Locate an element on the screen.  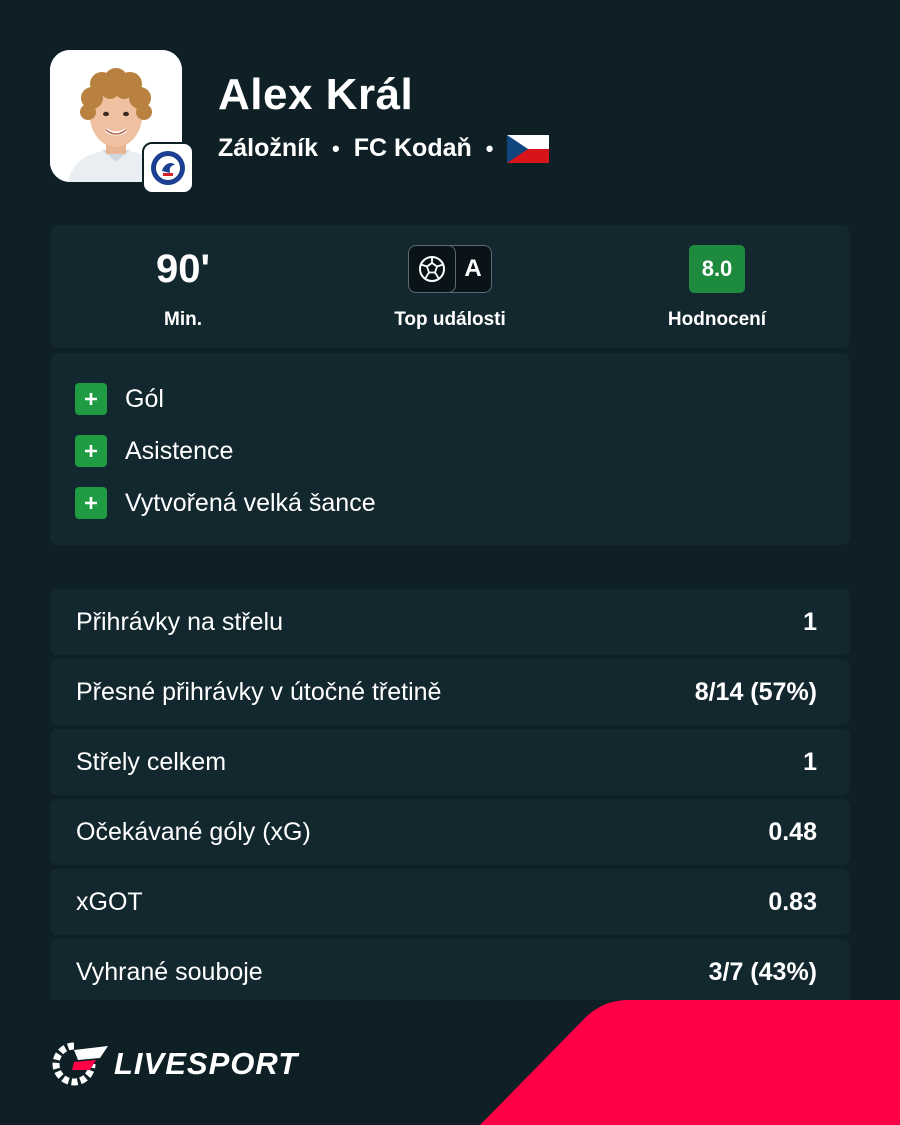
top-events-column: A Top události is located at coordinates (450, 286).